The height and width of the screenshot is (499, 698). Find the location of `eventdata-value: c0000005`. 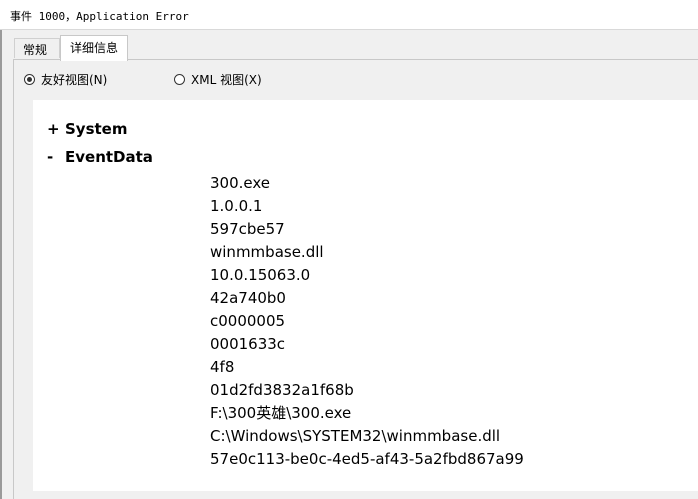

eventdata-value: c0000005 is located at coordinates (248, 321).